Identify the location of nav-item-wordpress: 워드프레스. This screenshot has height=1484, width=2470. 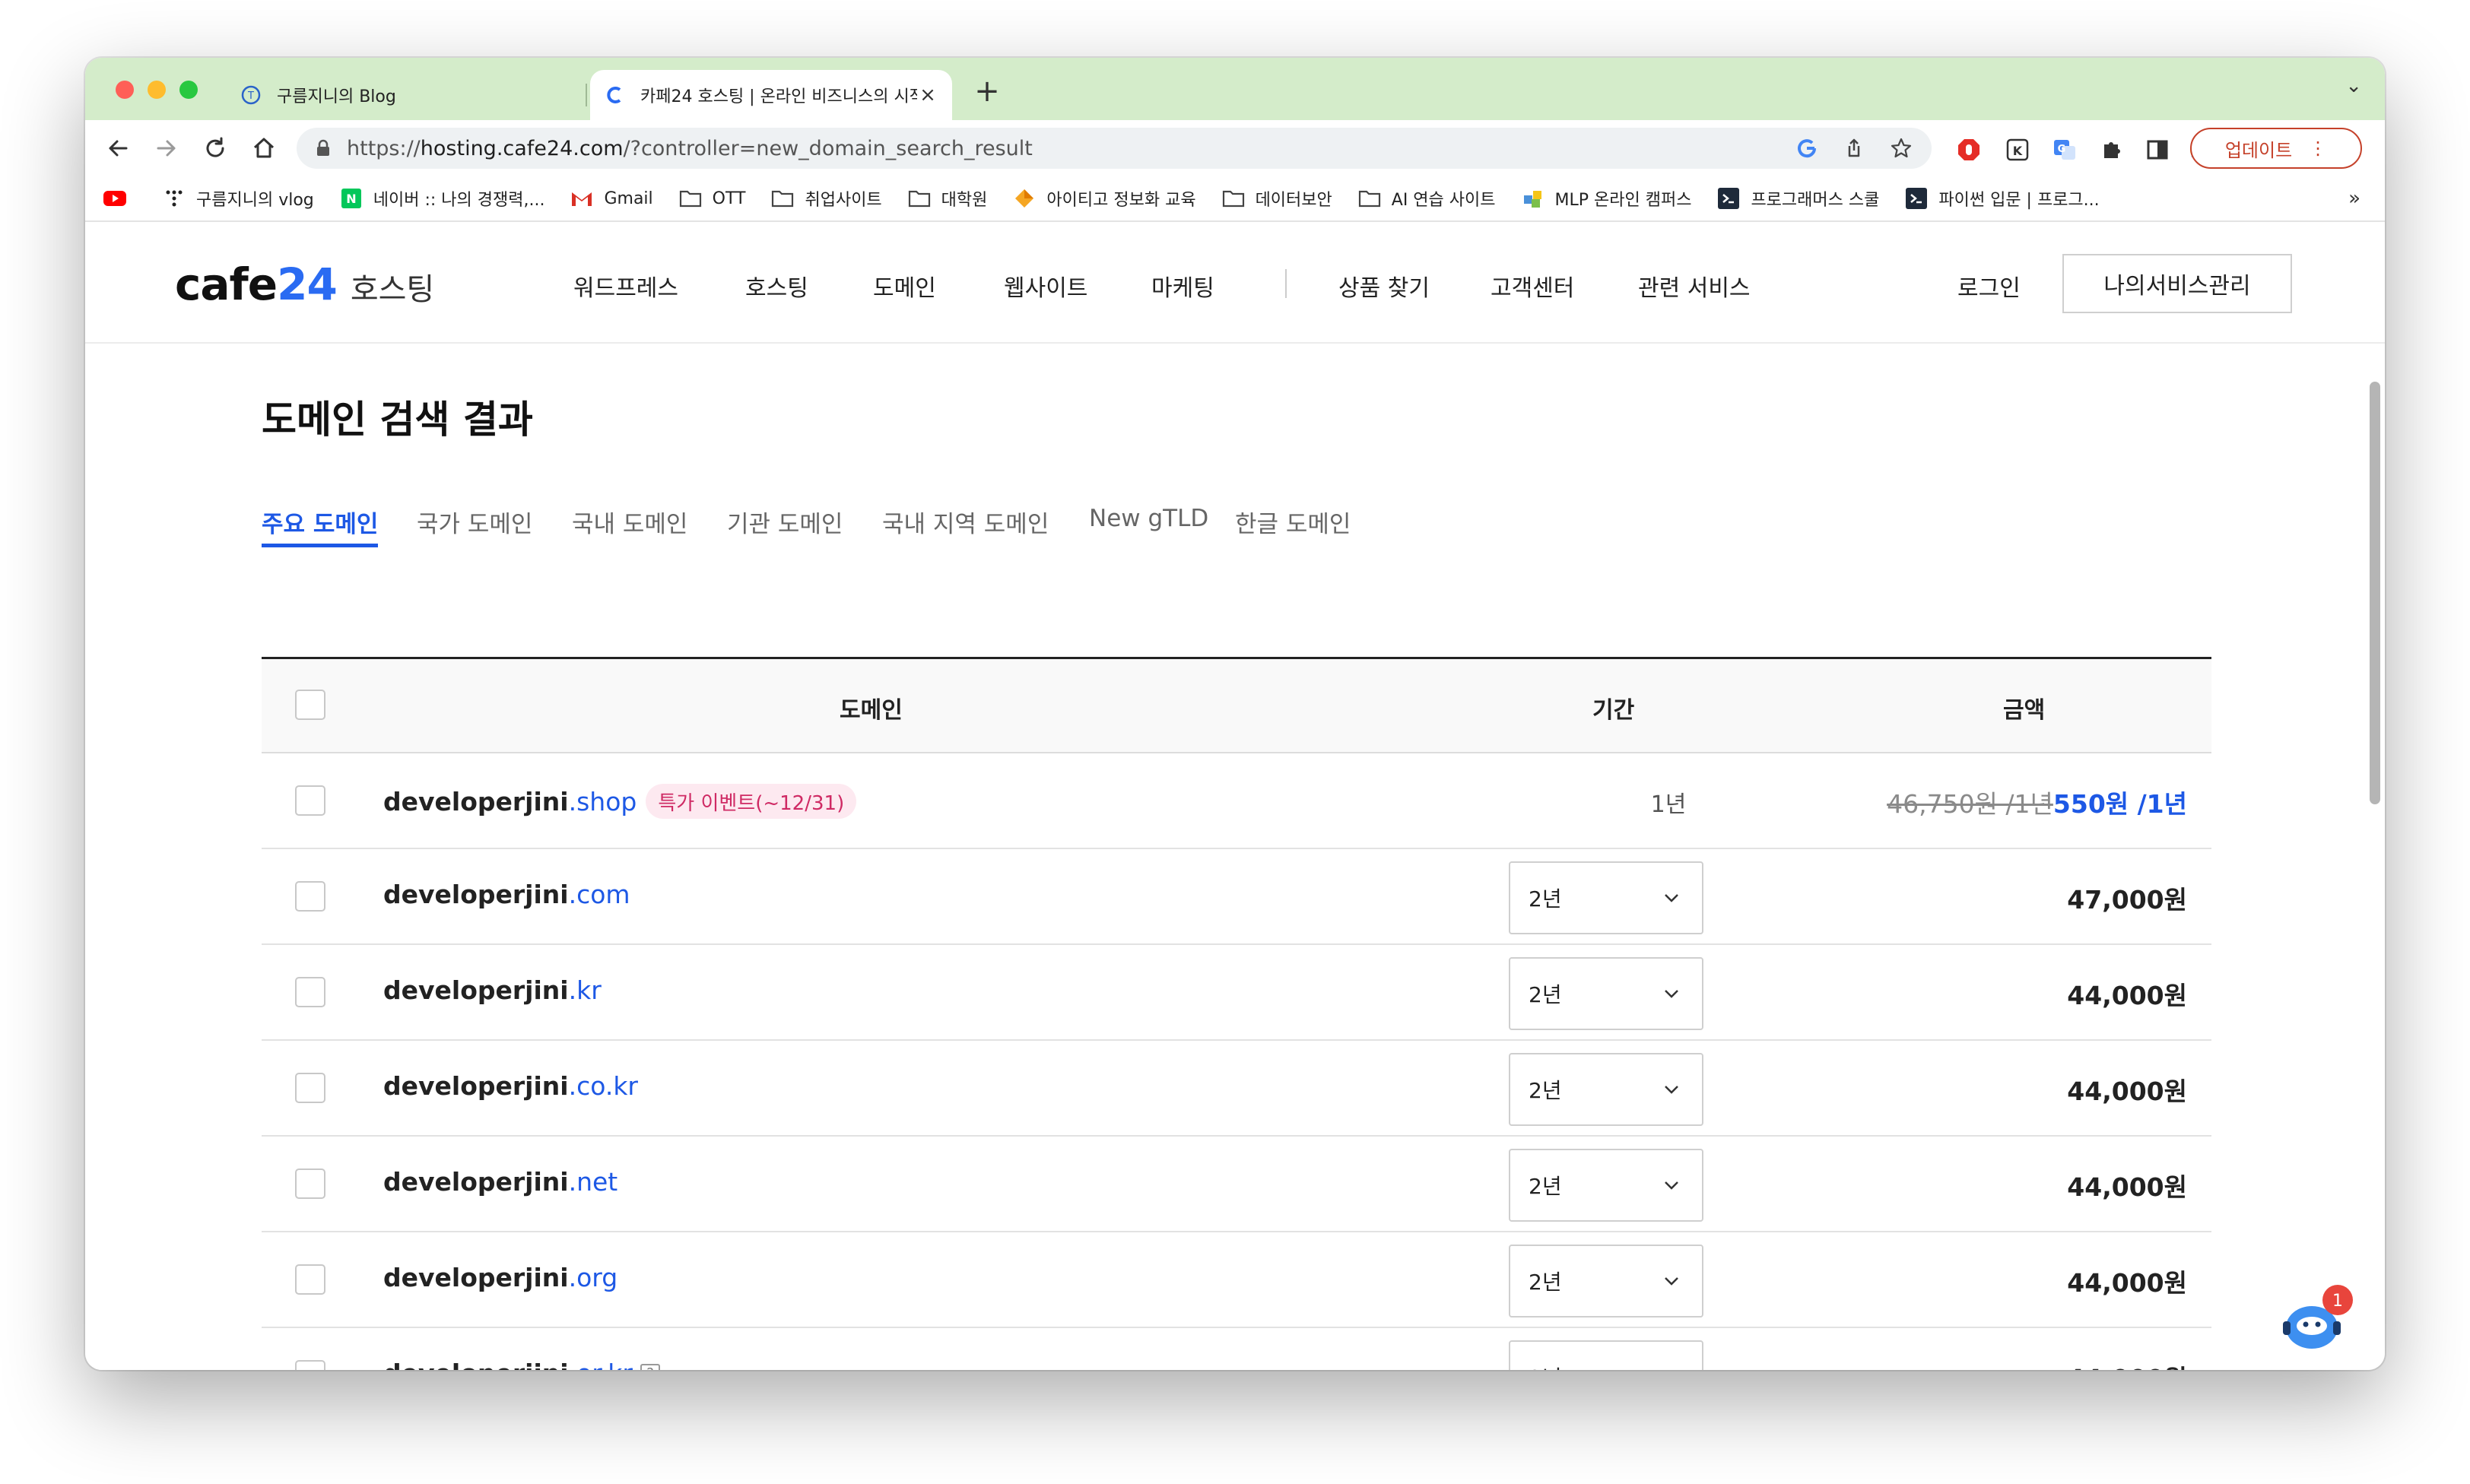
(625, 286).